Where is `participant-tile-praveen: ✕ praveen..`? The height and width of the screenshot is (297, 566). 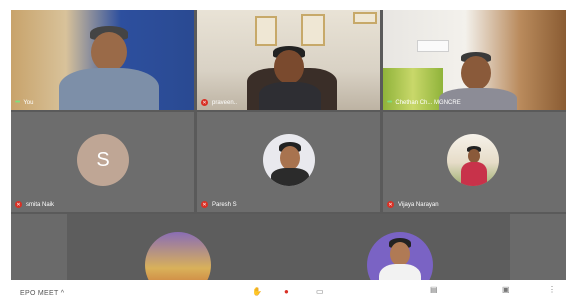 participant-tile-praveen: ✕ praveen.. is located at coordinates (288, 60).